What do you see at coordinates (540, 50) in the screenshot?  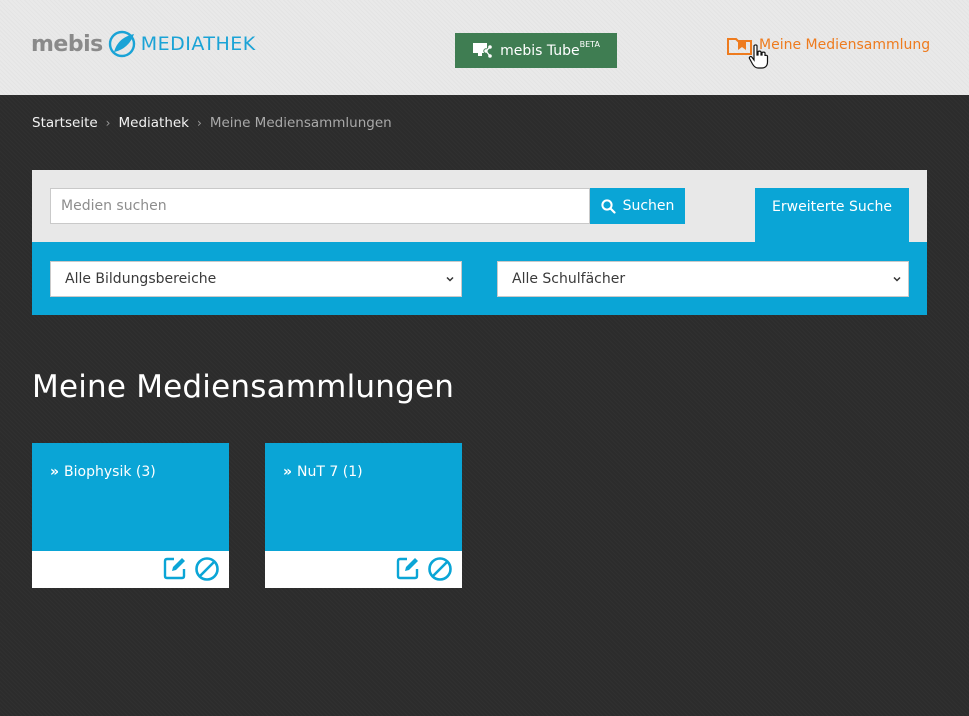 I see `tube-label: mebis Tube` at bounding box center [540, 50].